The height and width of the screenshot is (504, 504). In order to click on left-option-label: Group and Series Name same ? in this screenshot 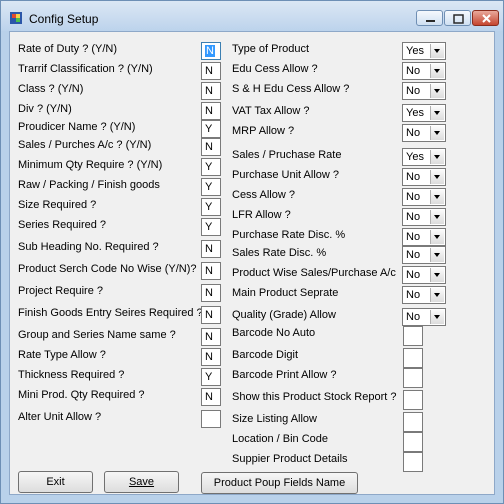, I will do `click(97, 335)`.